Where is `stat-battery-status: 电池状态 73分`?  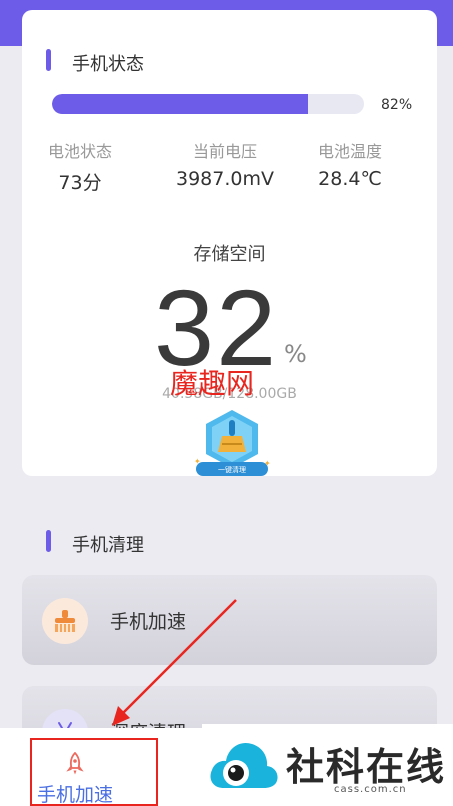 stat-battery-status: 电池状态 73分 is located at coordinates (80, 166).